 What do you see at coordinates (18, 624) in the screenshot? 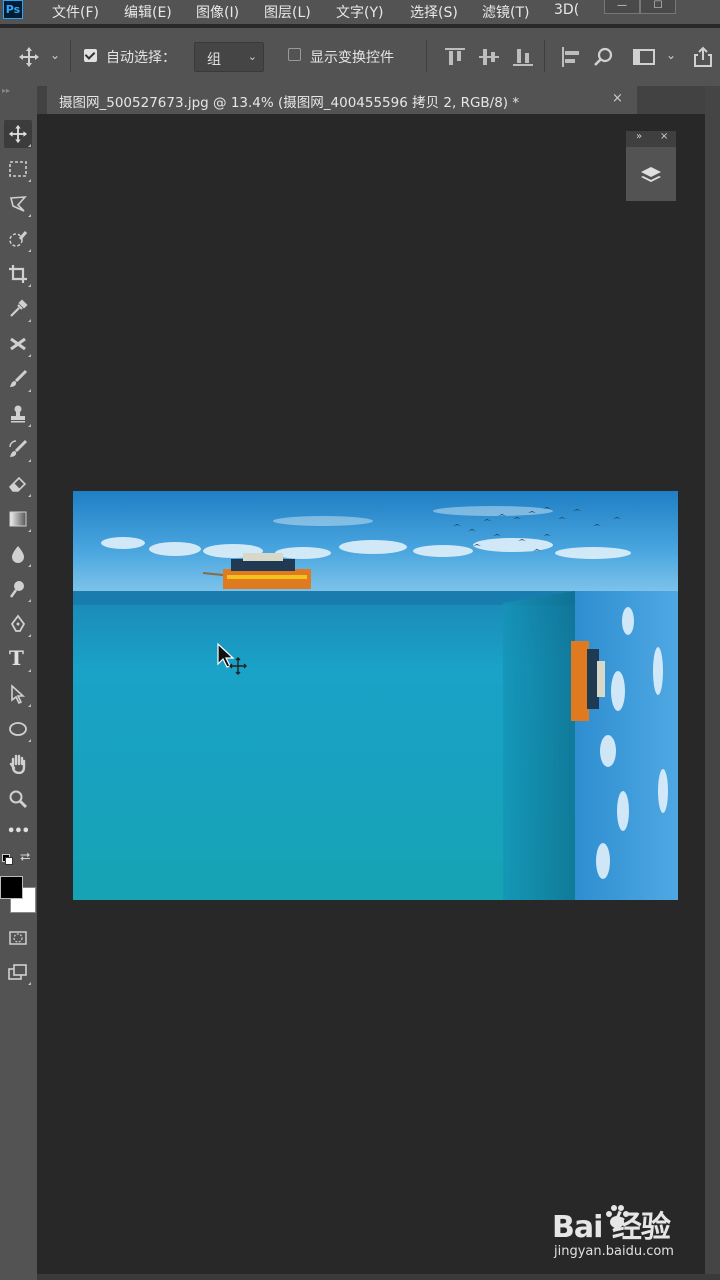
I see `pen-tool-icon` at bounding box center [18, 624].